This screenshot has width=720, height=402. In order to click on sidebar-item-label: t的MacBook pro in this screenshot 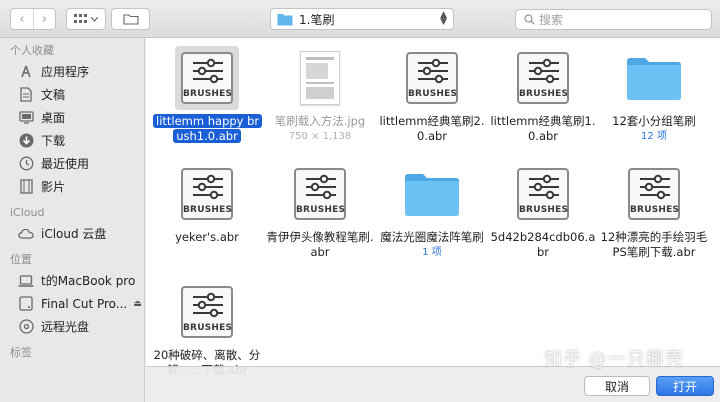, I will do `click(88, 281)`.